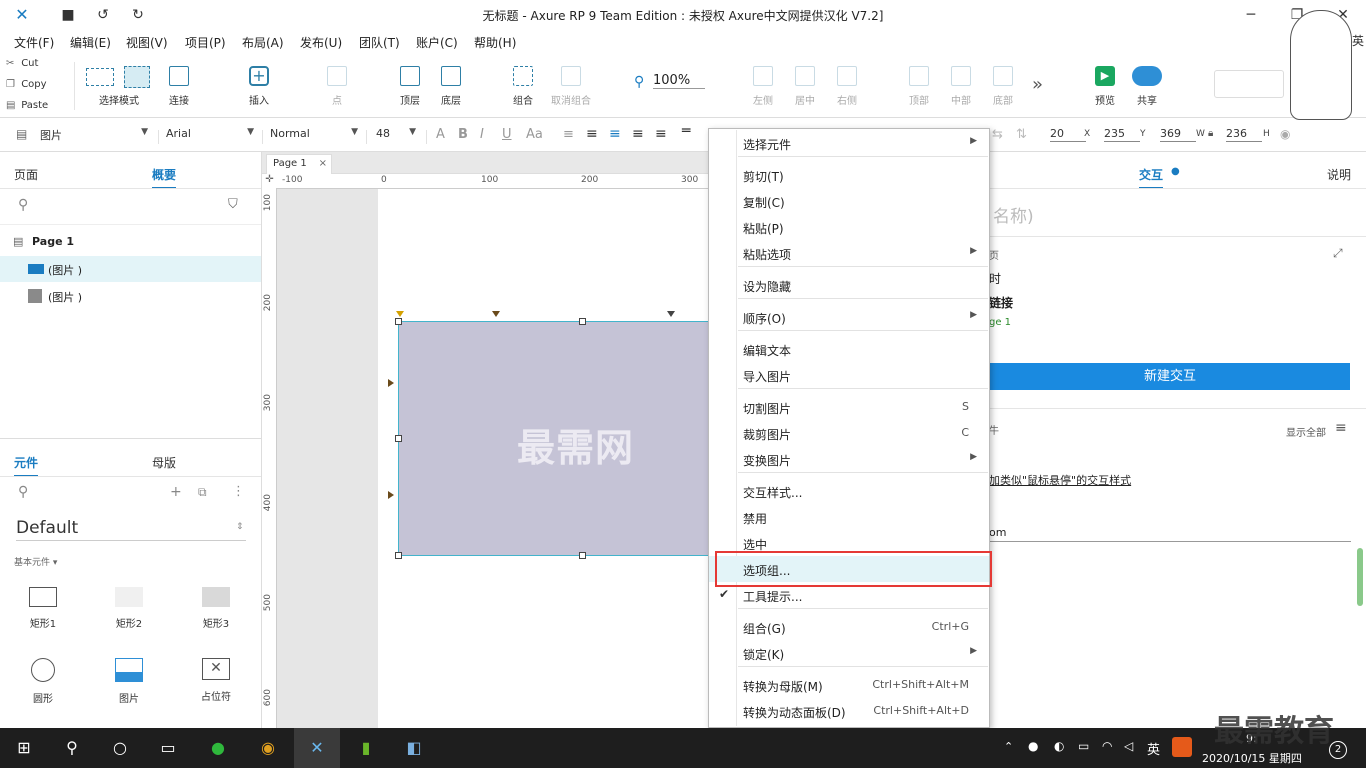  Describe the element at coordinates (323, 163) in the screenshot. I see `close-tab-icon: ×` at that location.